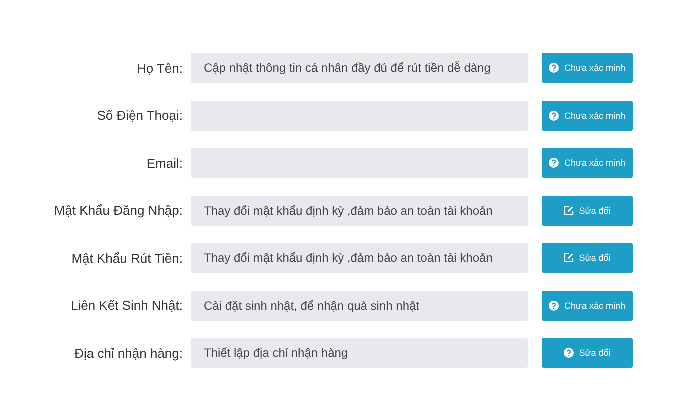 This screenshot has height=420, width=700. I want to click on field-label: Họ Tên:, so click(159, 68).